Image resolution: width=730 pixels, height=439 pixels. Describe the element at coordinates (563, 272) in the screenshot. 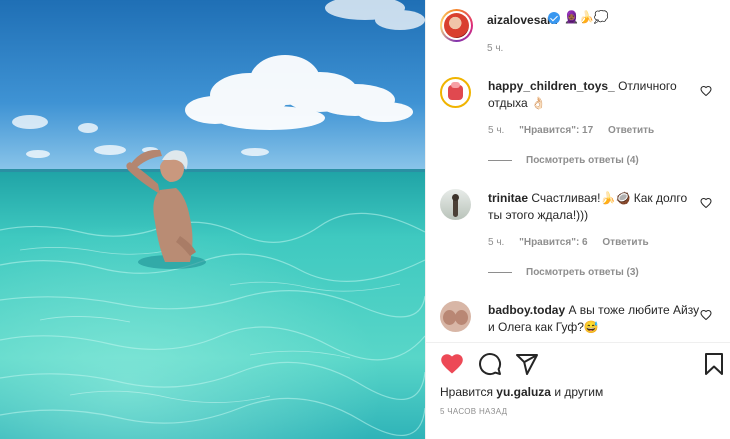

I see `view-replies-button: Посмотреть ответы (3)` at that location.